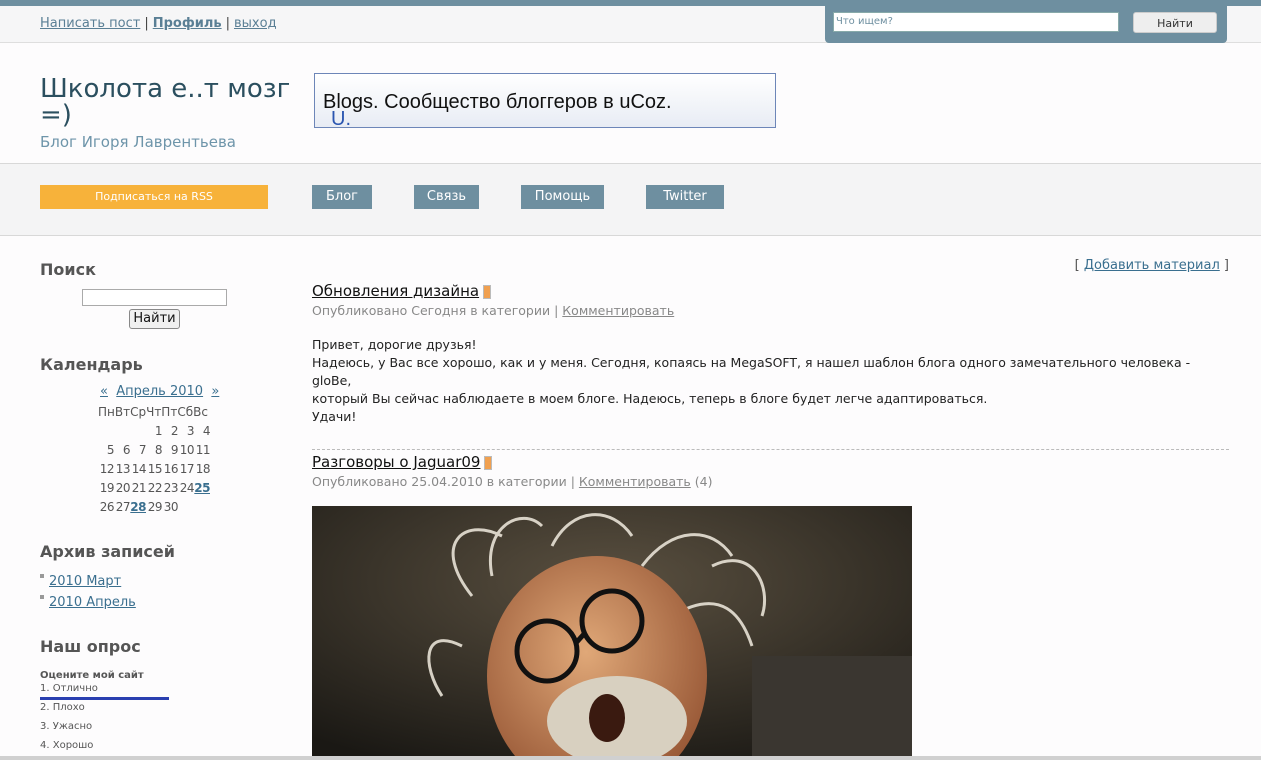 Image resolution: width=1261 pixels, height=760 pixels. Describe the element at coordinates (107, 469) in the screenshot. I see `calendar-day: 12` at that location.